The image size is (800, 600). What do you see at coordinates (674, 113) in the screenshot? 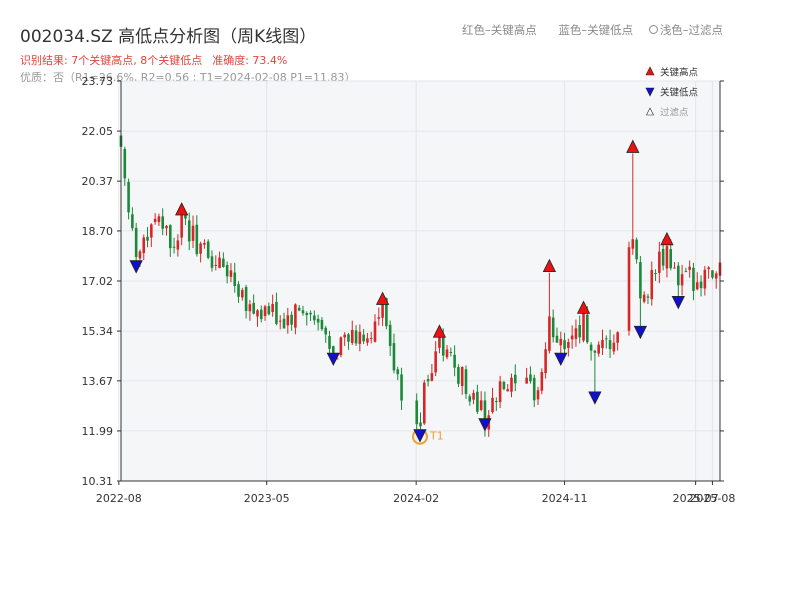
I see `legend-label: 过滤点` at bounding box center [674, 113].